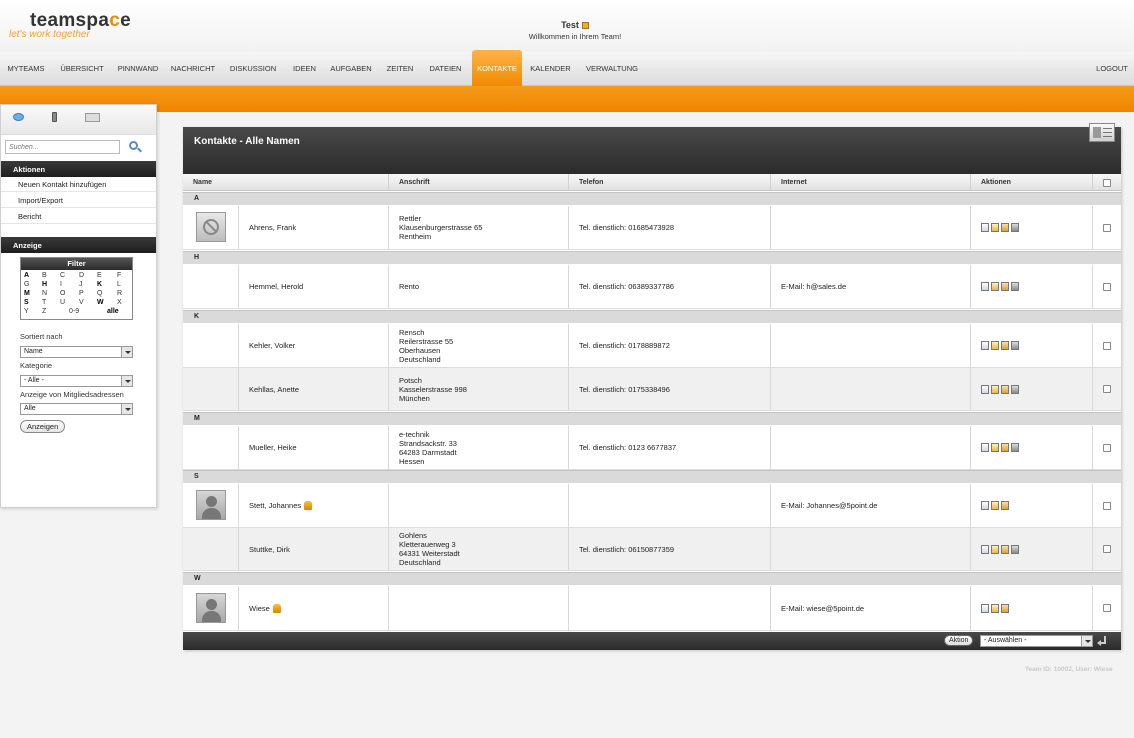 This screenshot has height=738, width=1134. I want to click on bulk-action-select: - Auswählen -, so click(1036, 641).